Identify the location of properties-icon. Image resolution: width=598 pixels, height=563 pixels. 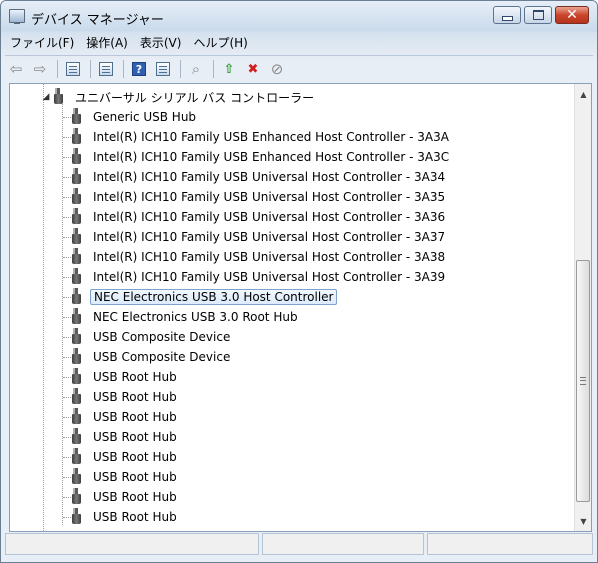
(106, 69).